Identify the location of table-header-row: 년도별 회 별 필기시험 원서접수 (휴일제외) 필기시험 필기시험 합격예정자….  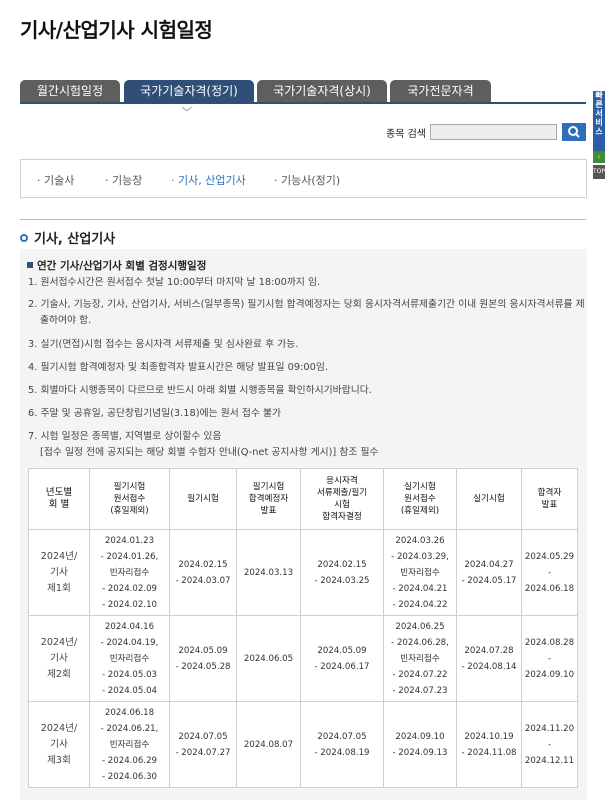
(303, 499).